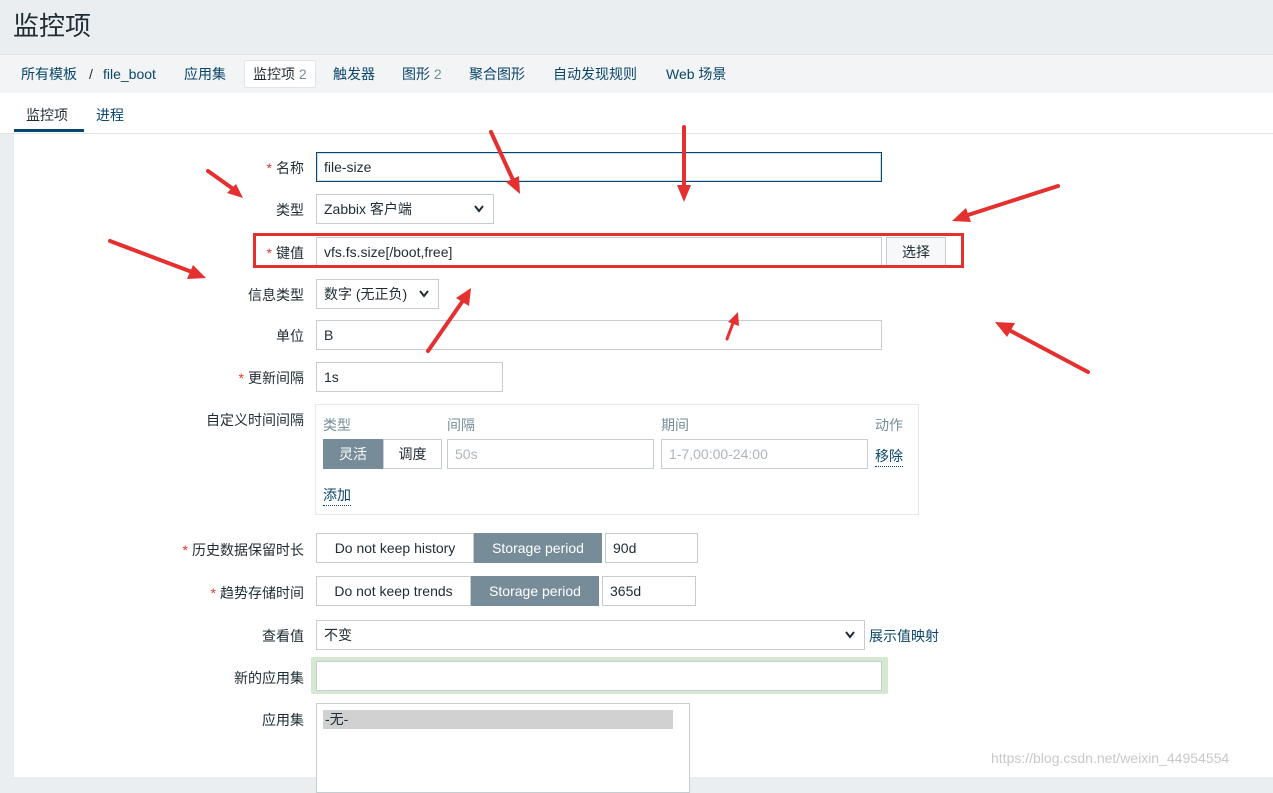 This screenshot has height=793, width=1273. Describe the element at coordinates (110, 115) in the screenshot. I see `tab-process: 进程` at that location.